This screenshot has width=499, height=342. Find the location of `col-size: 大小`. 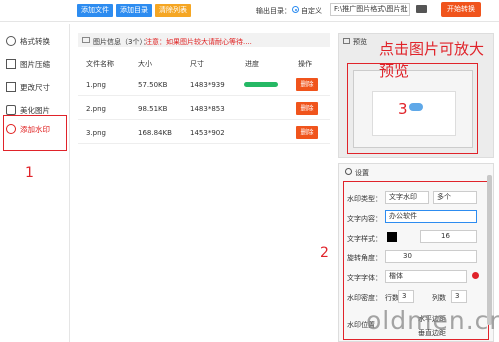

col-size: 大小 is located at coordinates (145, 64).